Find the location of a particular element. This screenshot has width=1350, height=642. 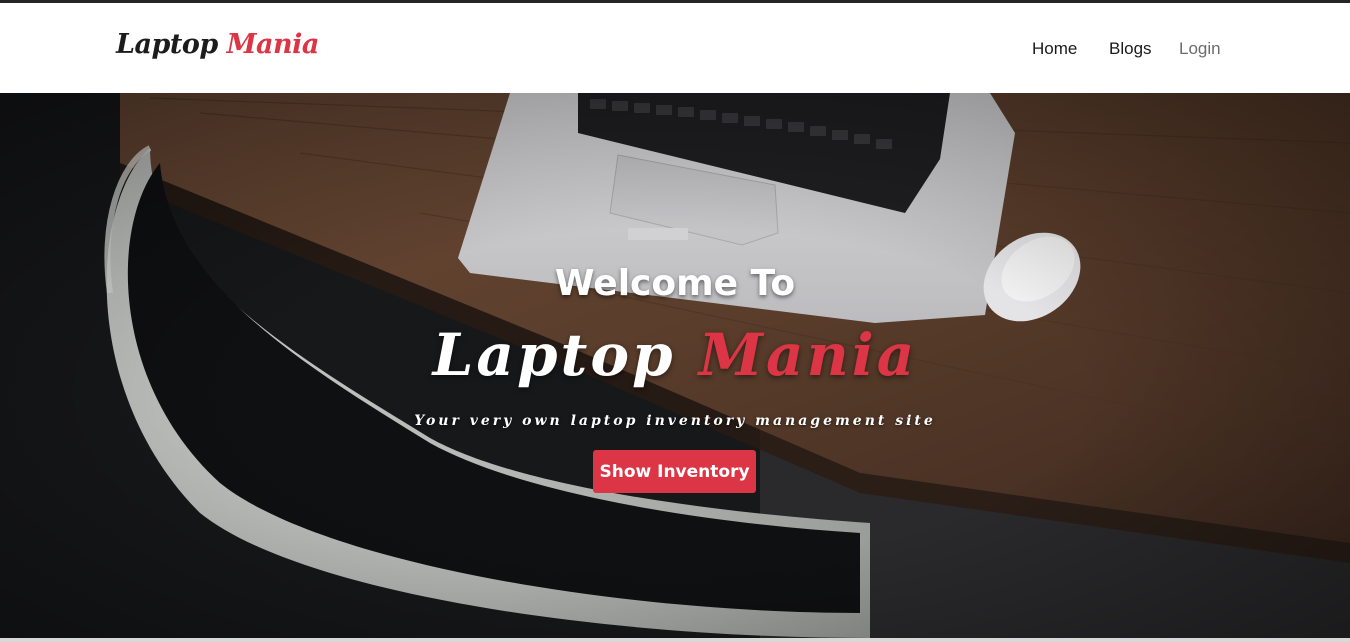

navbar: Laptop Mania Home Blogs Login is located at coordinates (675, 48).